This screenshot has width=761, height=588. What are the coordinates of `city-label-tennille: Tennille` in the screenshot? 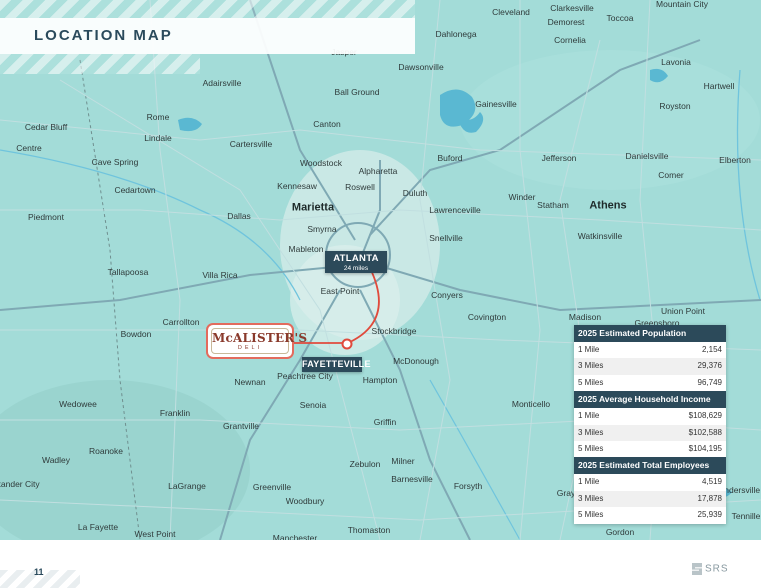 It's located at (746, 515).